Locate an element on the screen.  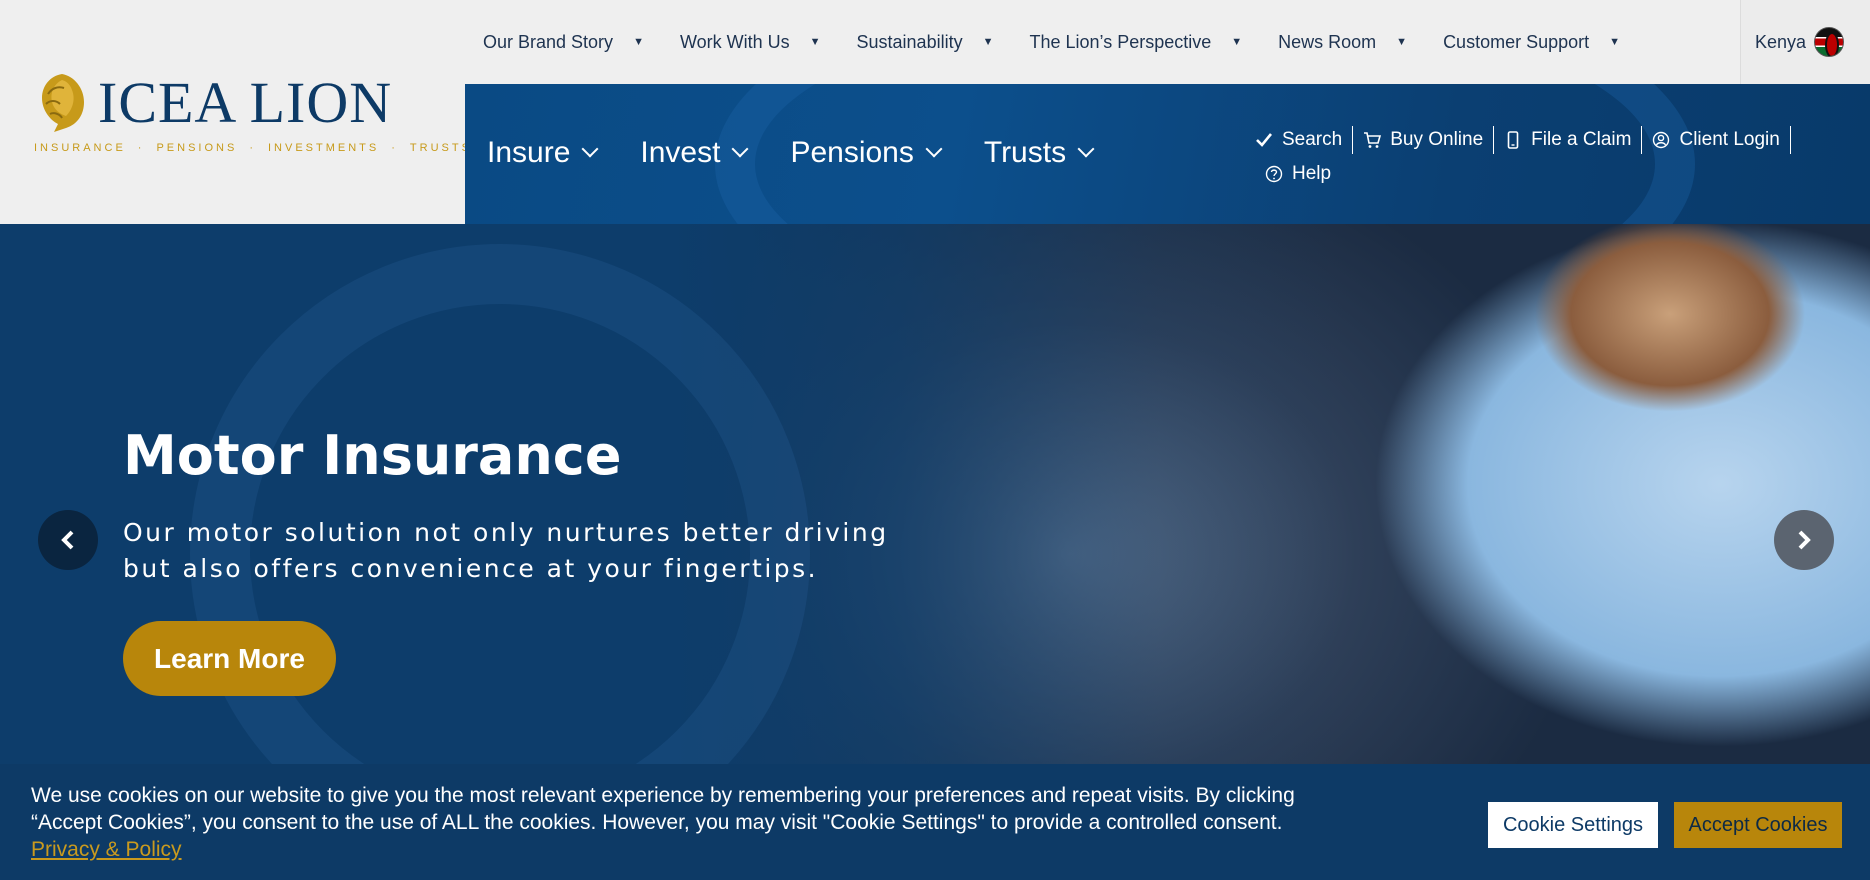
nav-insure: Insure is located at coordinates (543, 153).